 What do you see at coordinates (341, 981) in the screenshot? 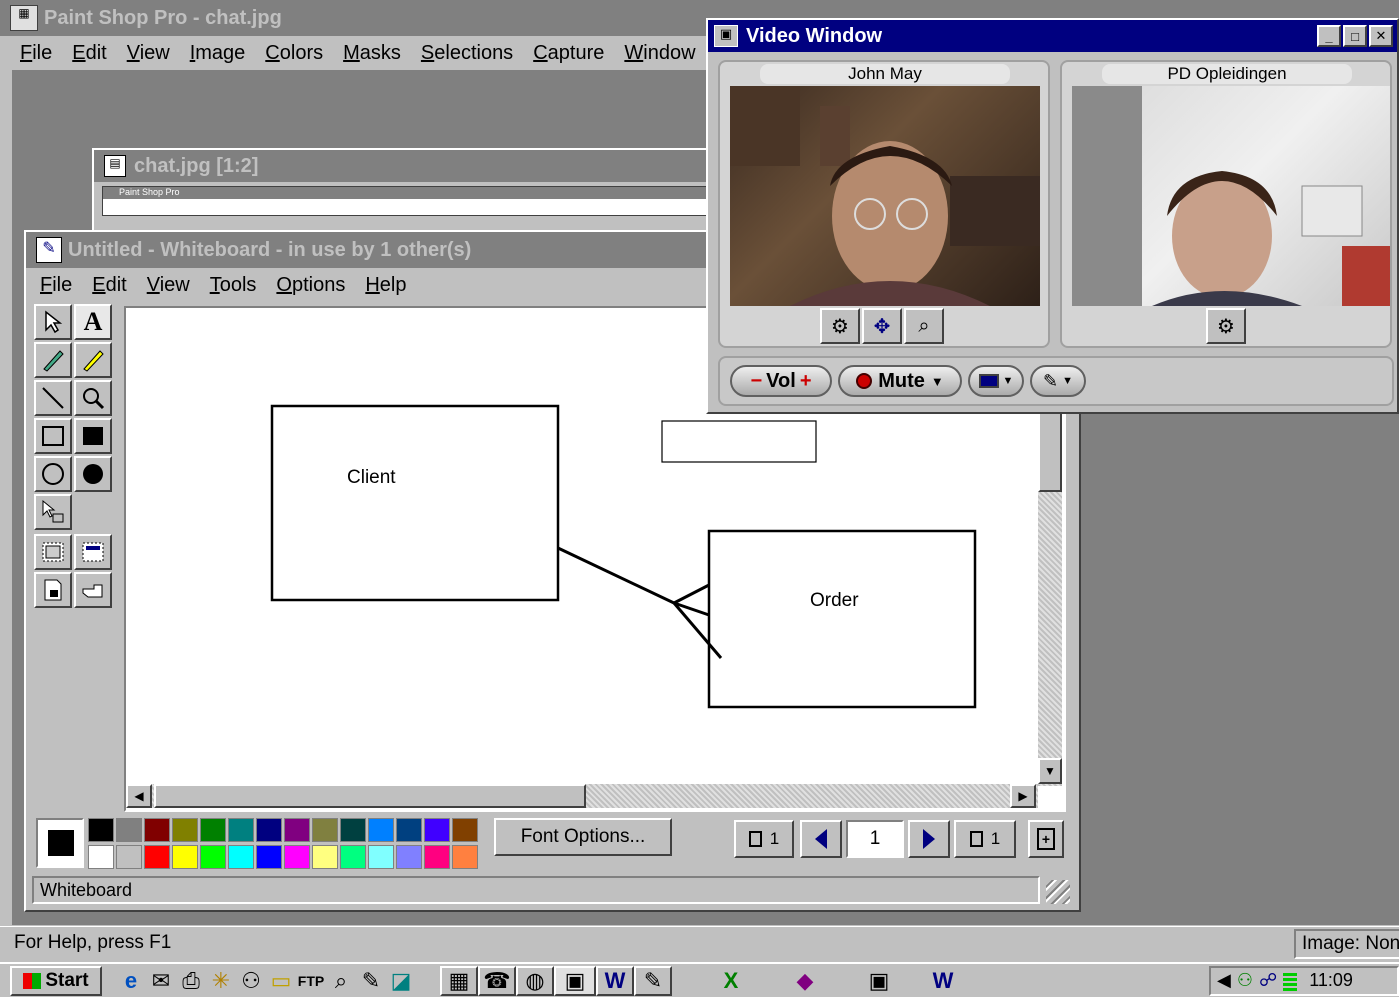
I see `search-icon: ⌕` at bounding box center [341, 981].